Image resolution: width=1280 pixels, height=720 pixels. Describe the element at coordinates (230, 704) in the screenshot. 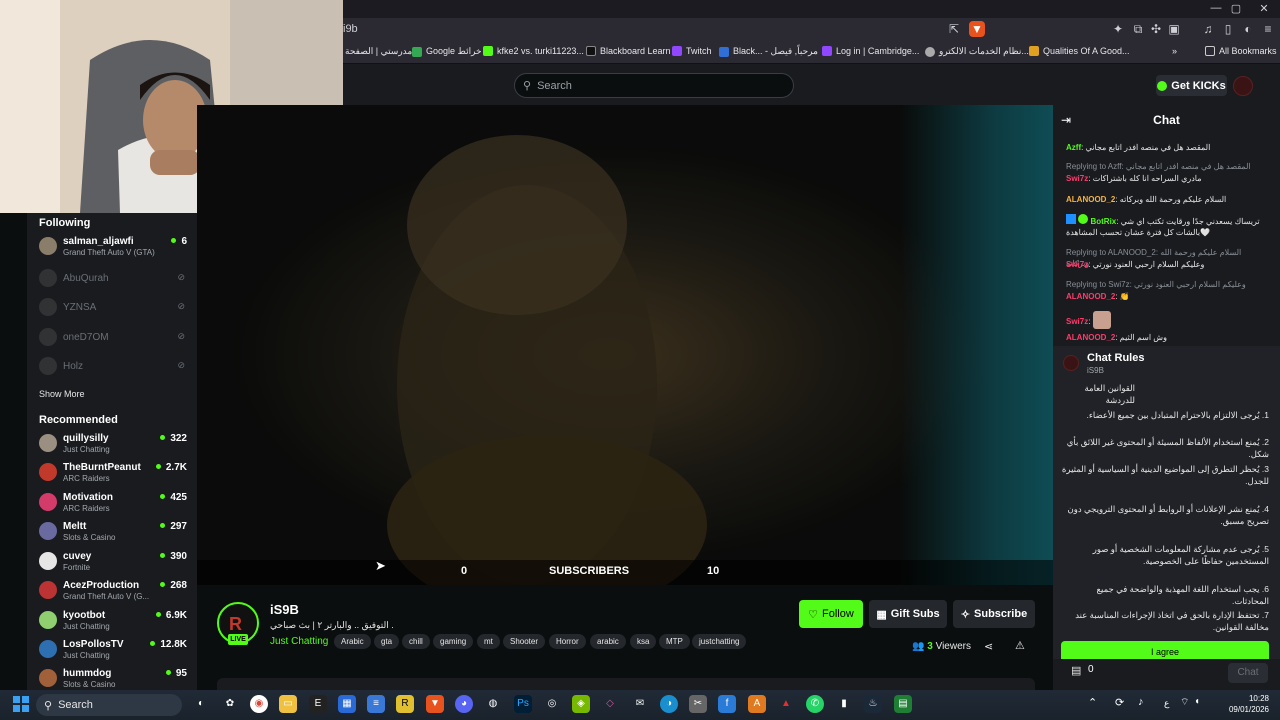

I see `copilot-icon: ✿` at that location.